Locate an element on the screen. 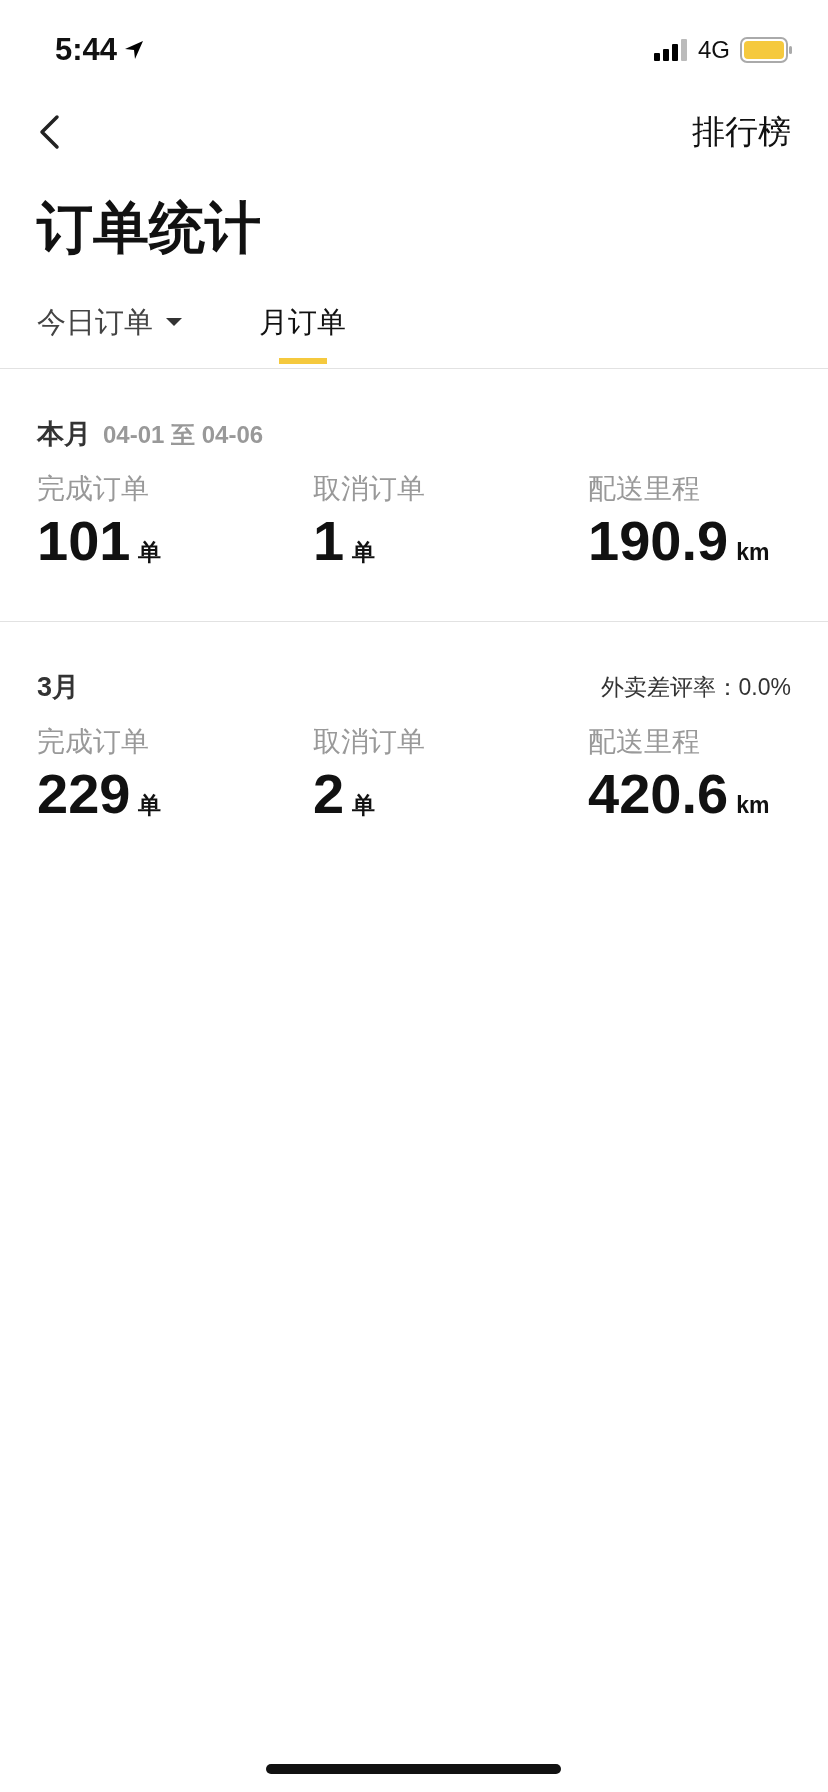 Image resolution: width=828 pixels, height=1792 pixels. bad-review-rate: 外卖差评率：0.0% is located at coordinates (695, 687).